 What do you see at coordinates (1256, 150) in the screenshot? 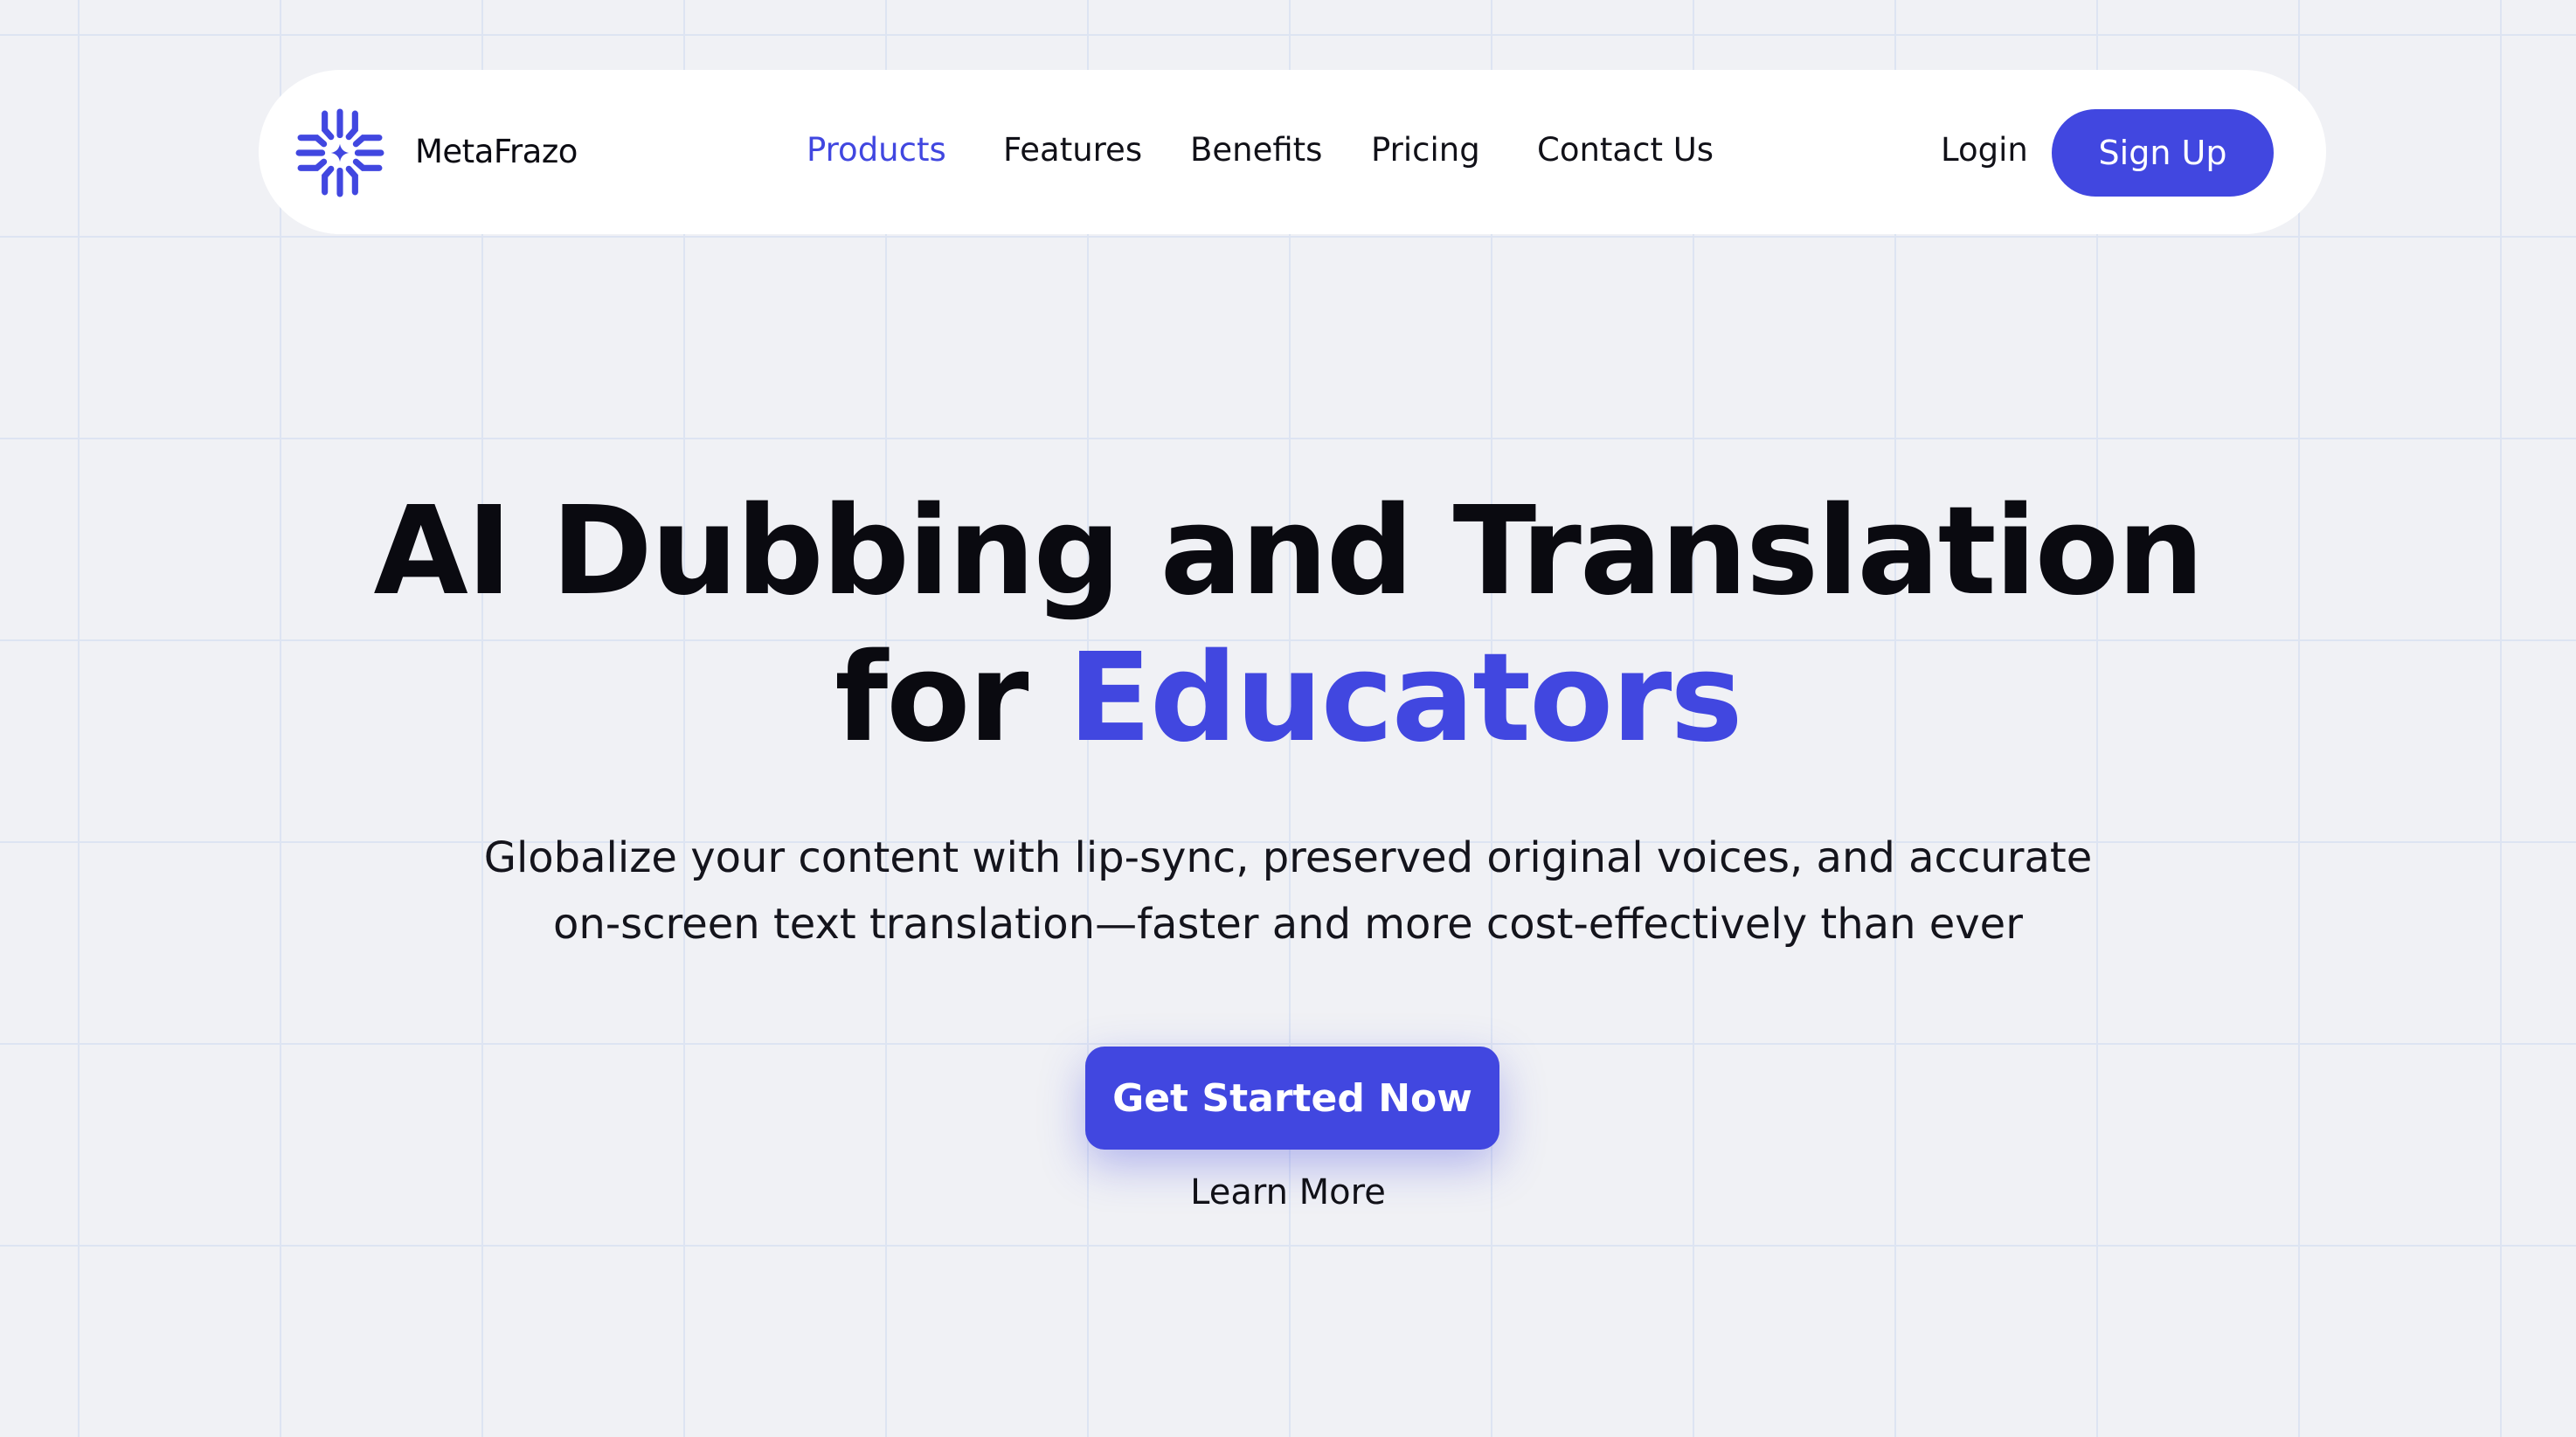
I see `nav-link-benefits: Benefits` at bounding box center [1256, 150].